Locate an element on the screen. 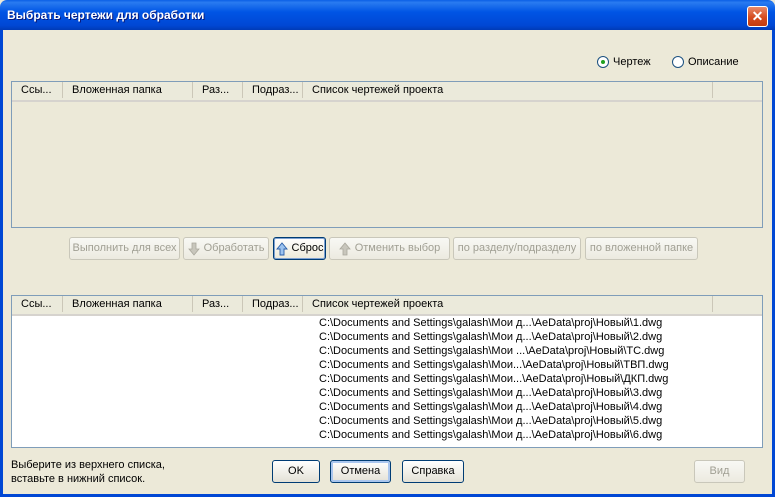 The image size is (775, 497). instruction-line-2: вставьте в нижний список. is located at coordinates (78, 479).